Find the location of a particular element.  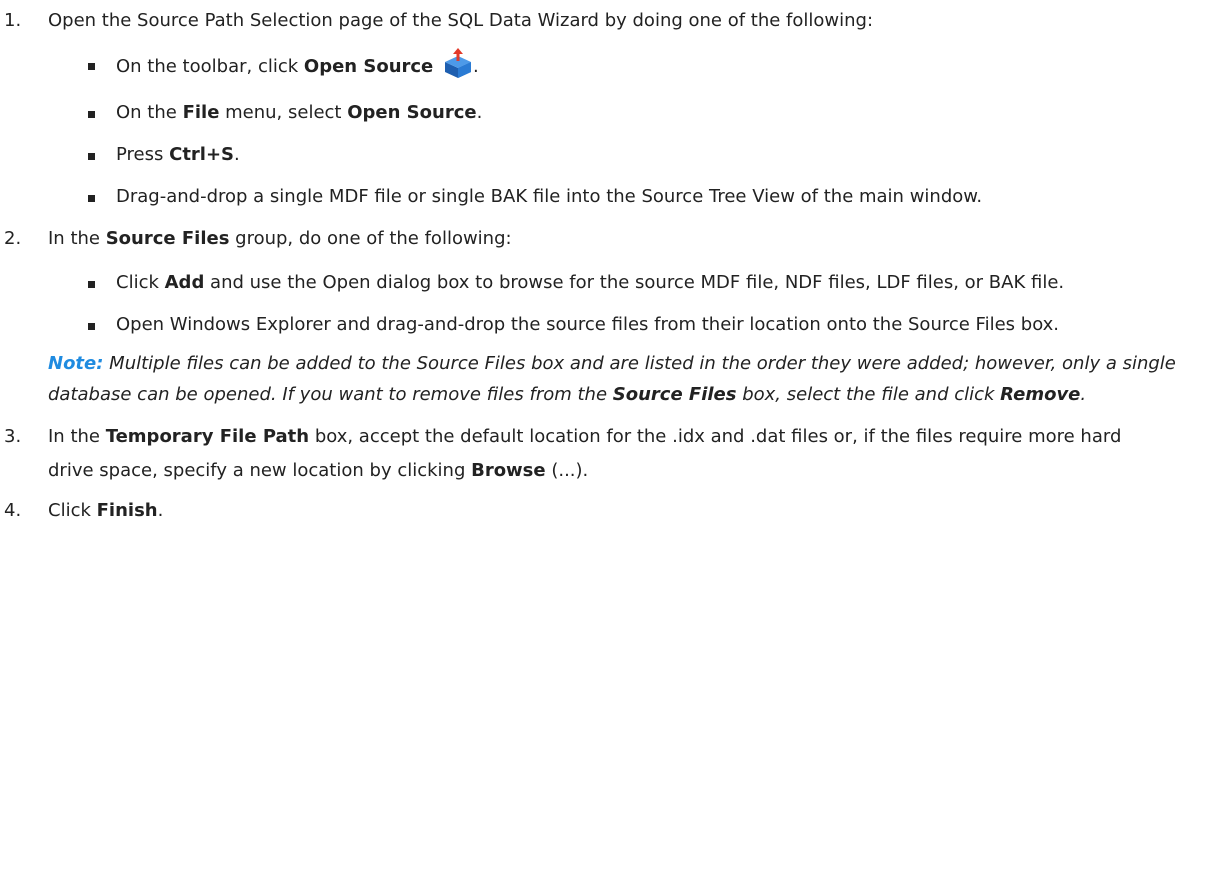

step-4: 4. Click Finish. is located at coordinates (606, 511).